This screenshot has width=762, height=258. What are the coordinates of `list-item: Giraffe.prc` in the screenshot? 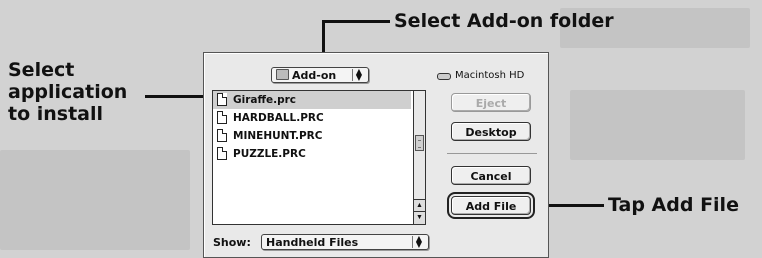 It's located at (312, 100).